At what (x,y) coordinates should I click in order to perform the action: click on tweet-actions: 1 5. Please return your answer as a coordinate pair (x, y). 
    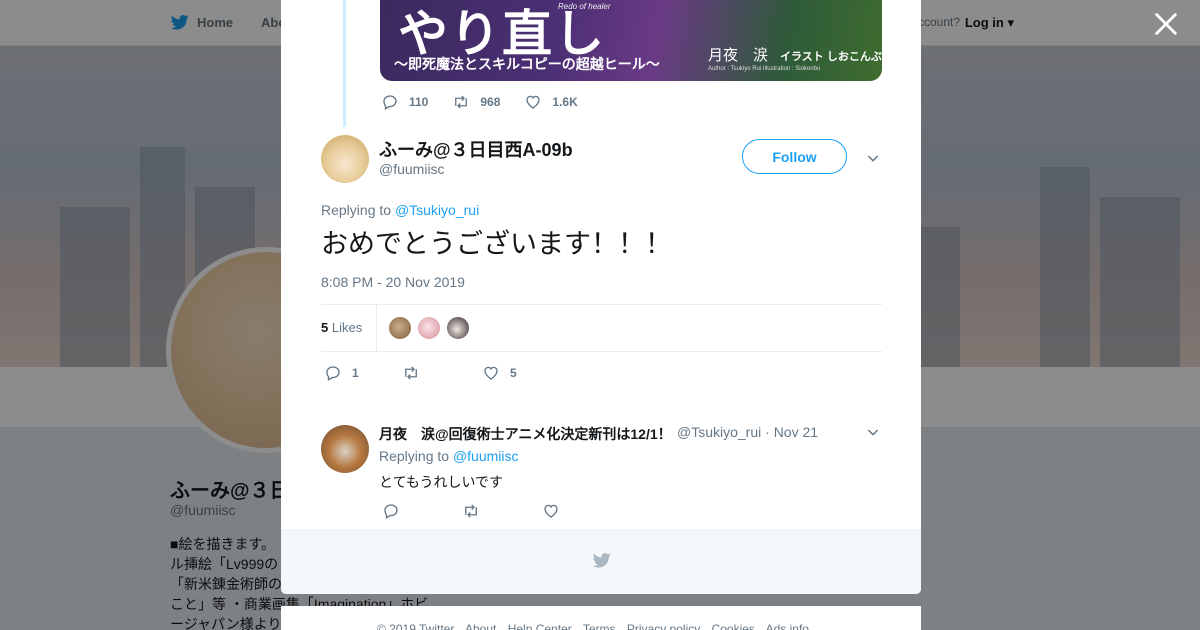
    Looking at the image, I should click on (430, 373).